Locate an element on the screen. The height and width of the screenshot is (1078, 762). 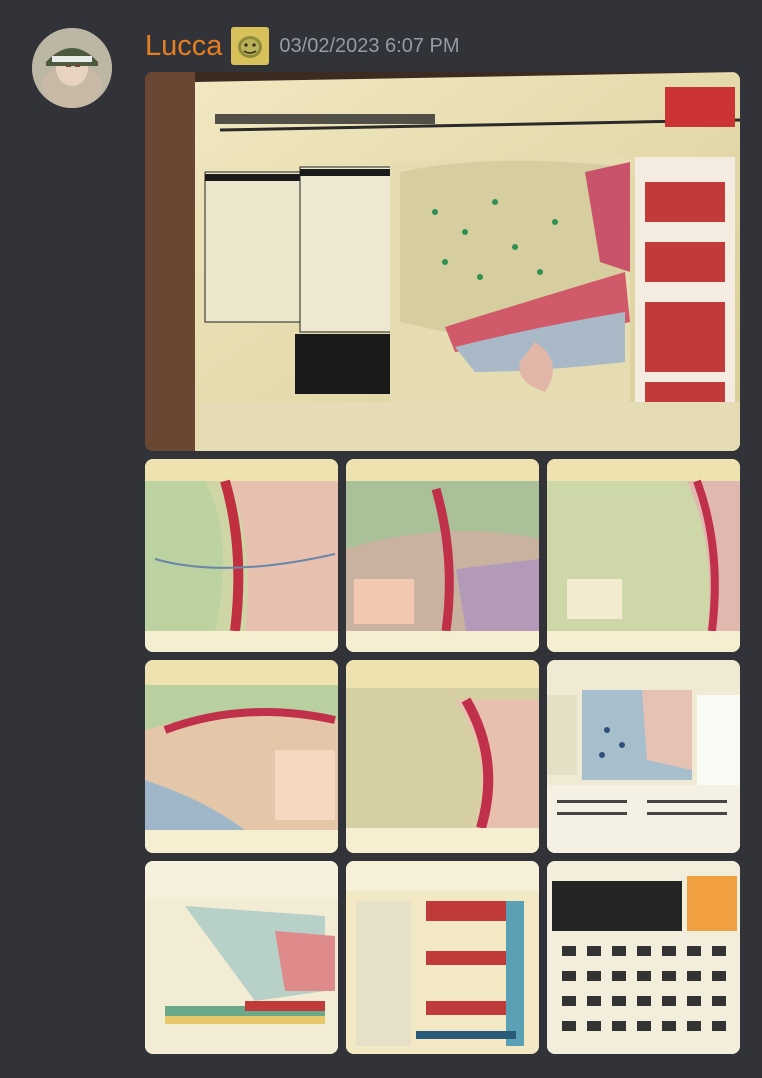
username: Lucca is located at coordinates (183, 46).